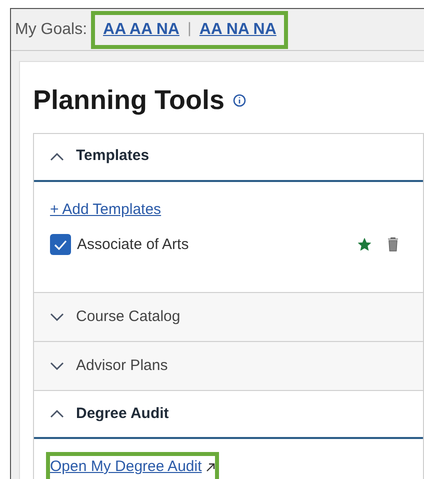 This screenshot has height=479, width=424. Describe the element at coordinates (128, 100) in the screenshot. I see `page-title: Planning Tools` at that location.